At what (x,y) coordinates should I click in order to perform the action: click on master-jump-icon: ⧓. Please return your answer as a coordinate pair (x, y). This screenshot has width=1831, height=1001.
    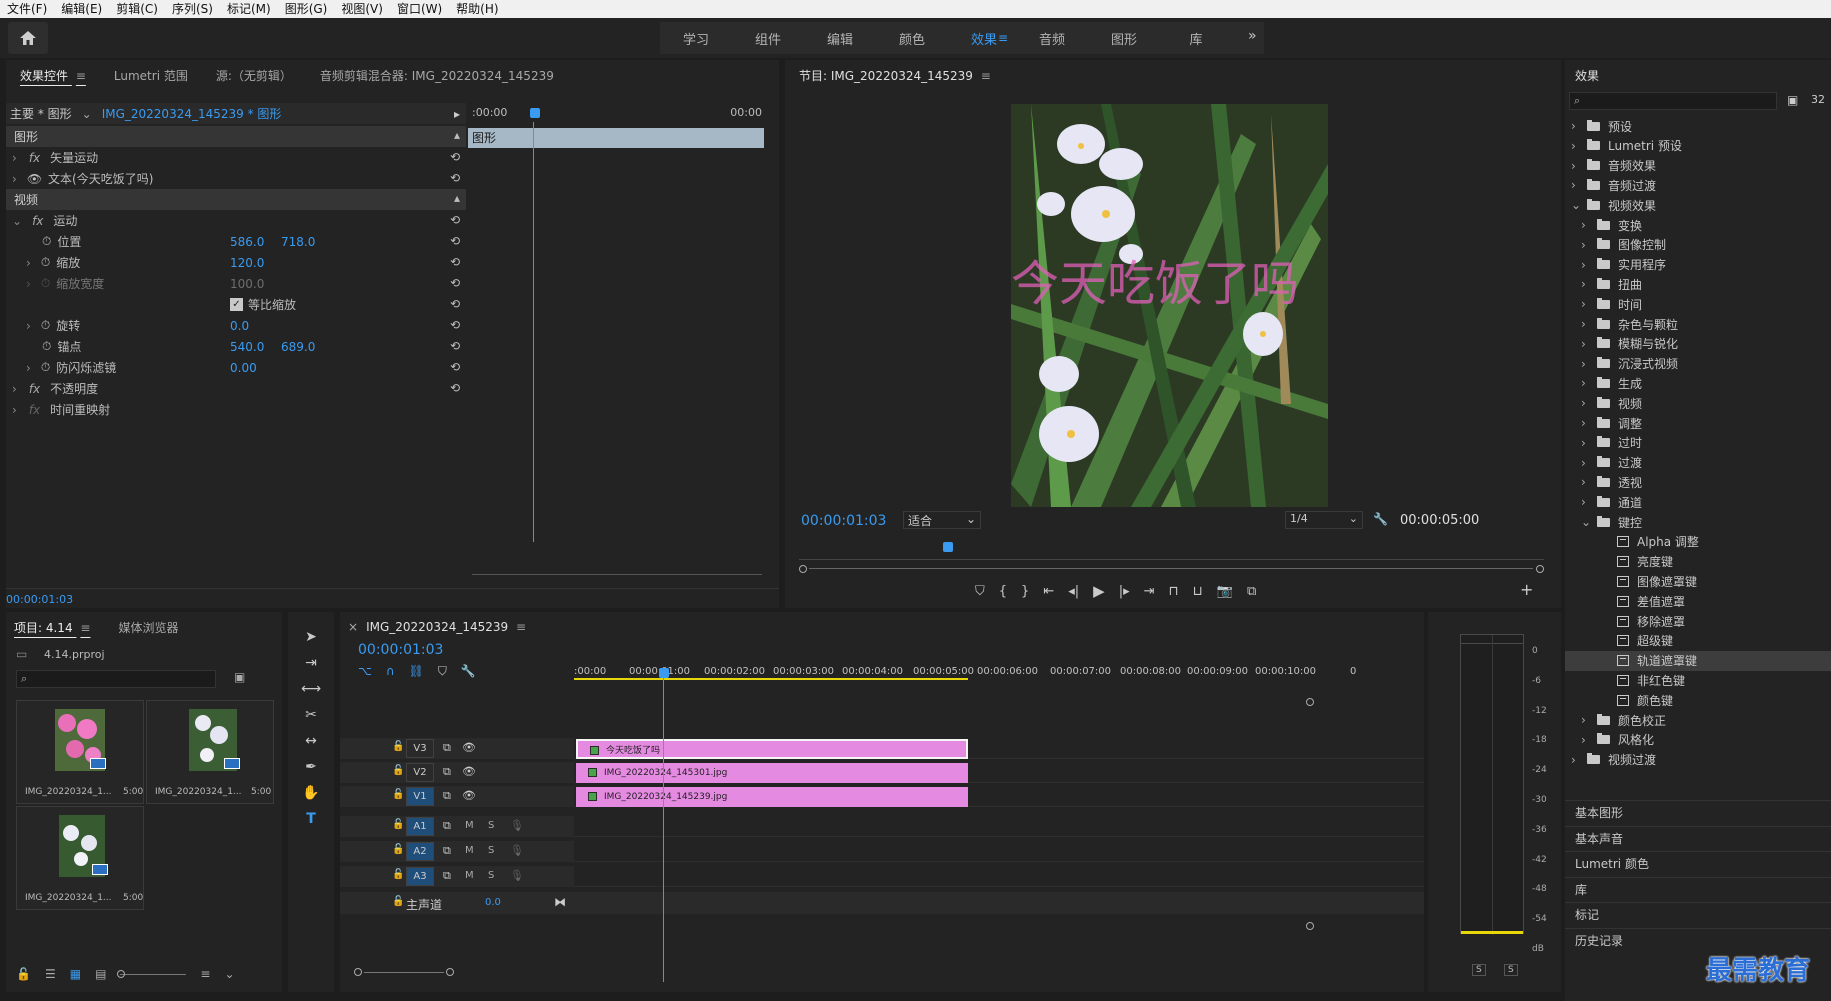
    Looking at the image, I should click on (560, 902).